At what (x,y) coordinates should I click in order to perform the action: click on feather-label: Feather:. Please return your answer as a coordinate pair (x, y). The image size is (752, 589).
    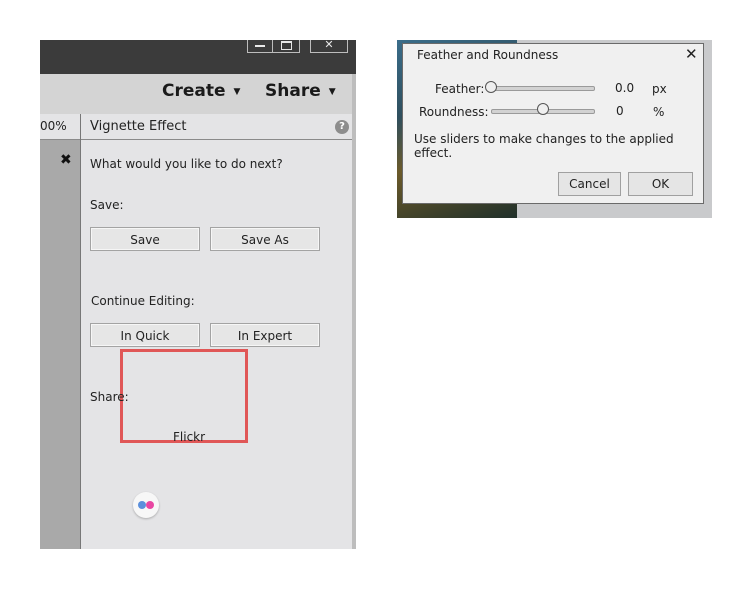
    Looking at the image, I should click on (460, 89).